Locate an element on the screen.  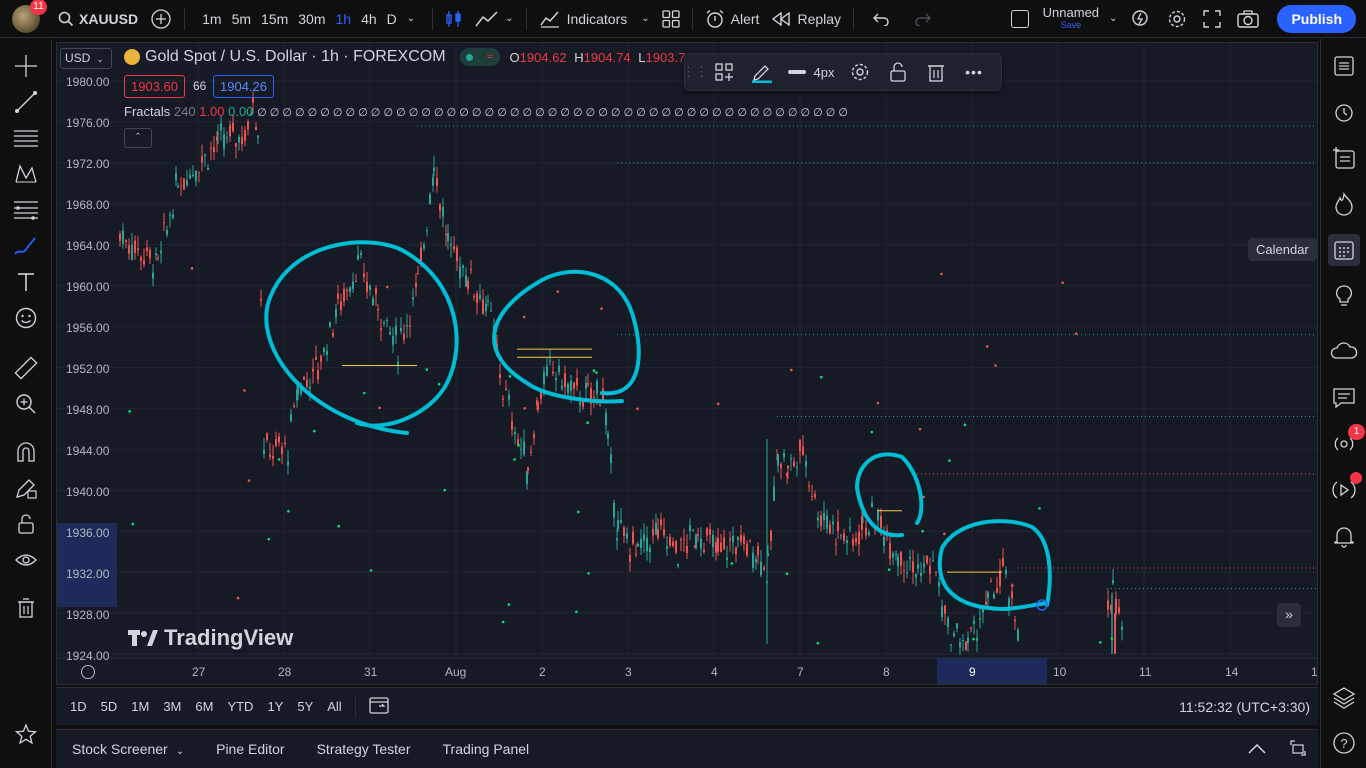
hand-drawn-circle is located at coordinates (889, 495).